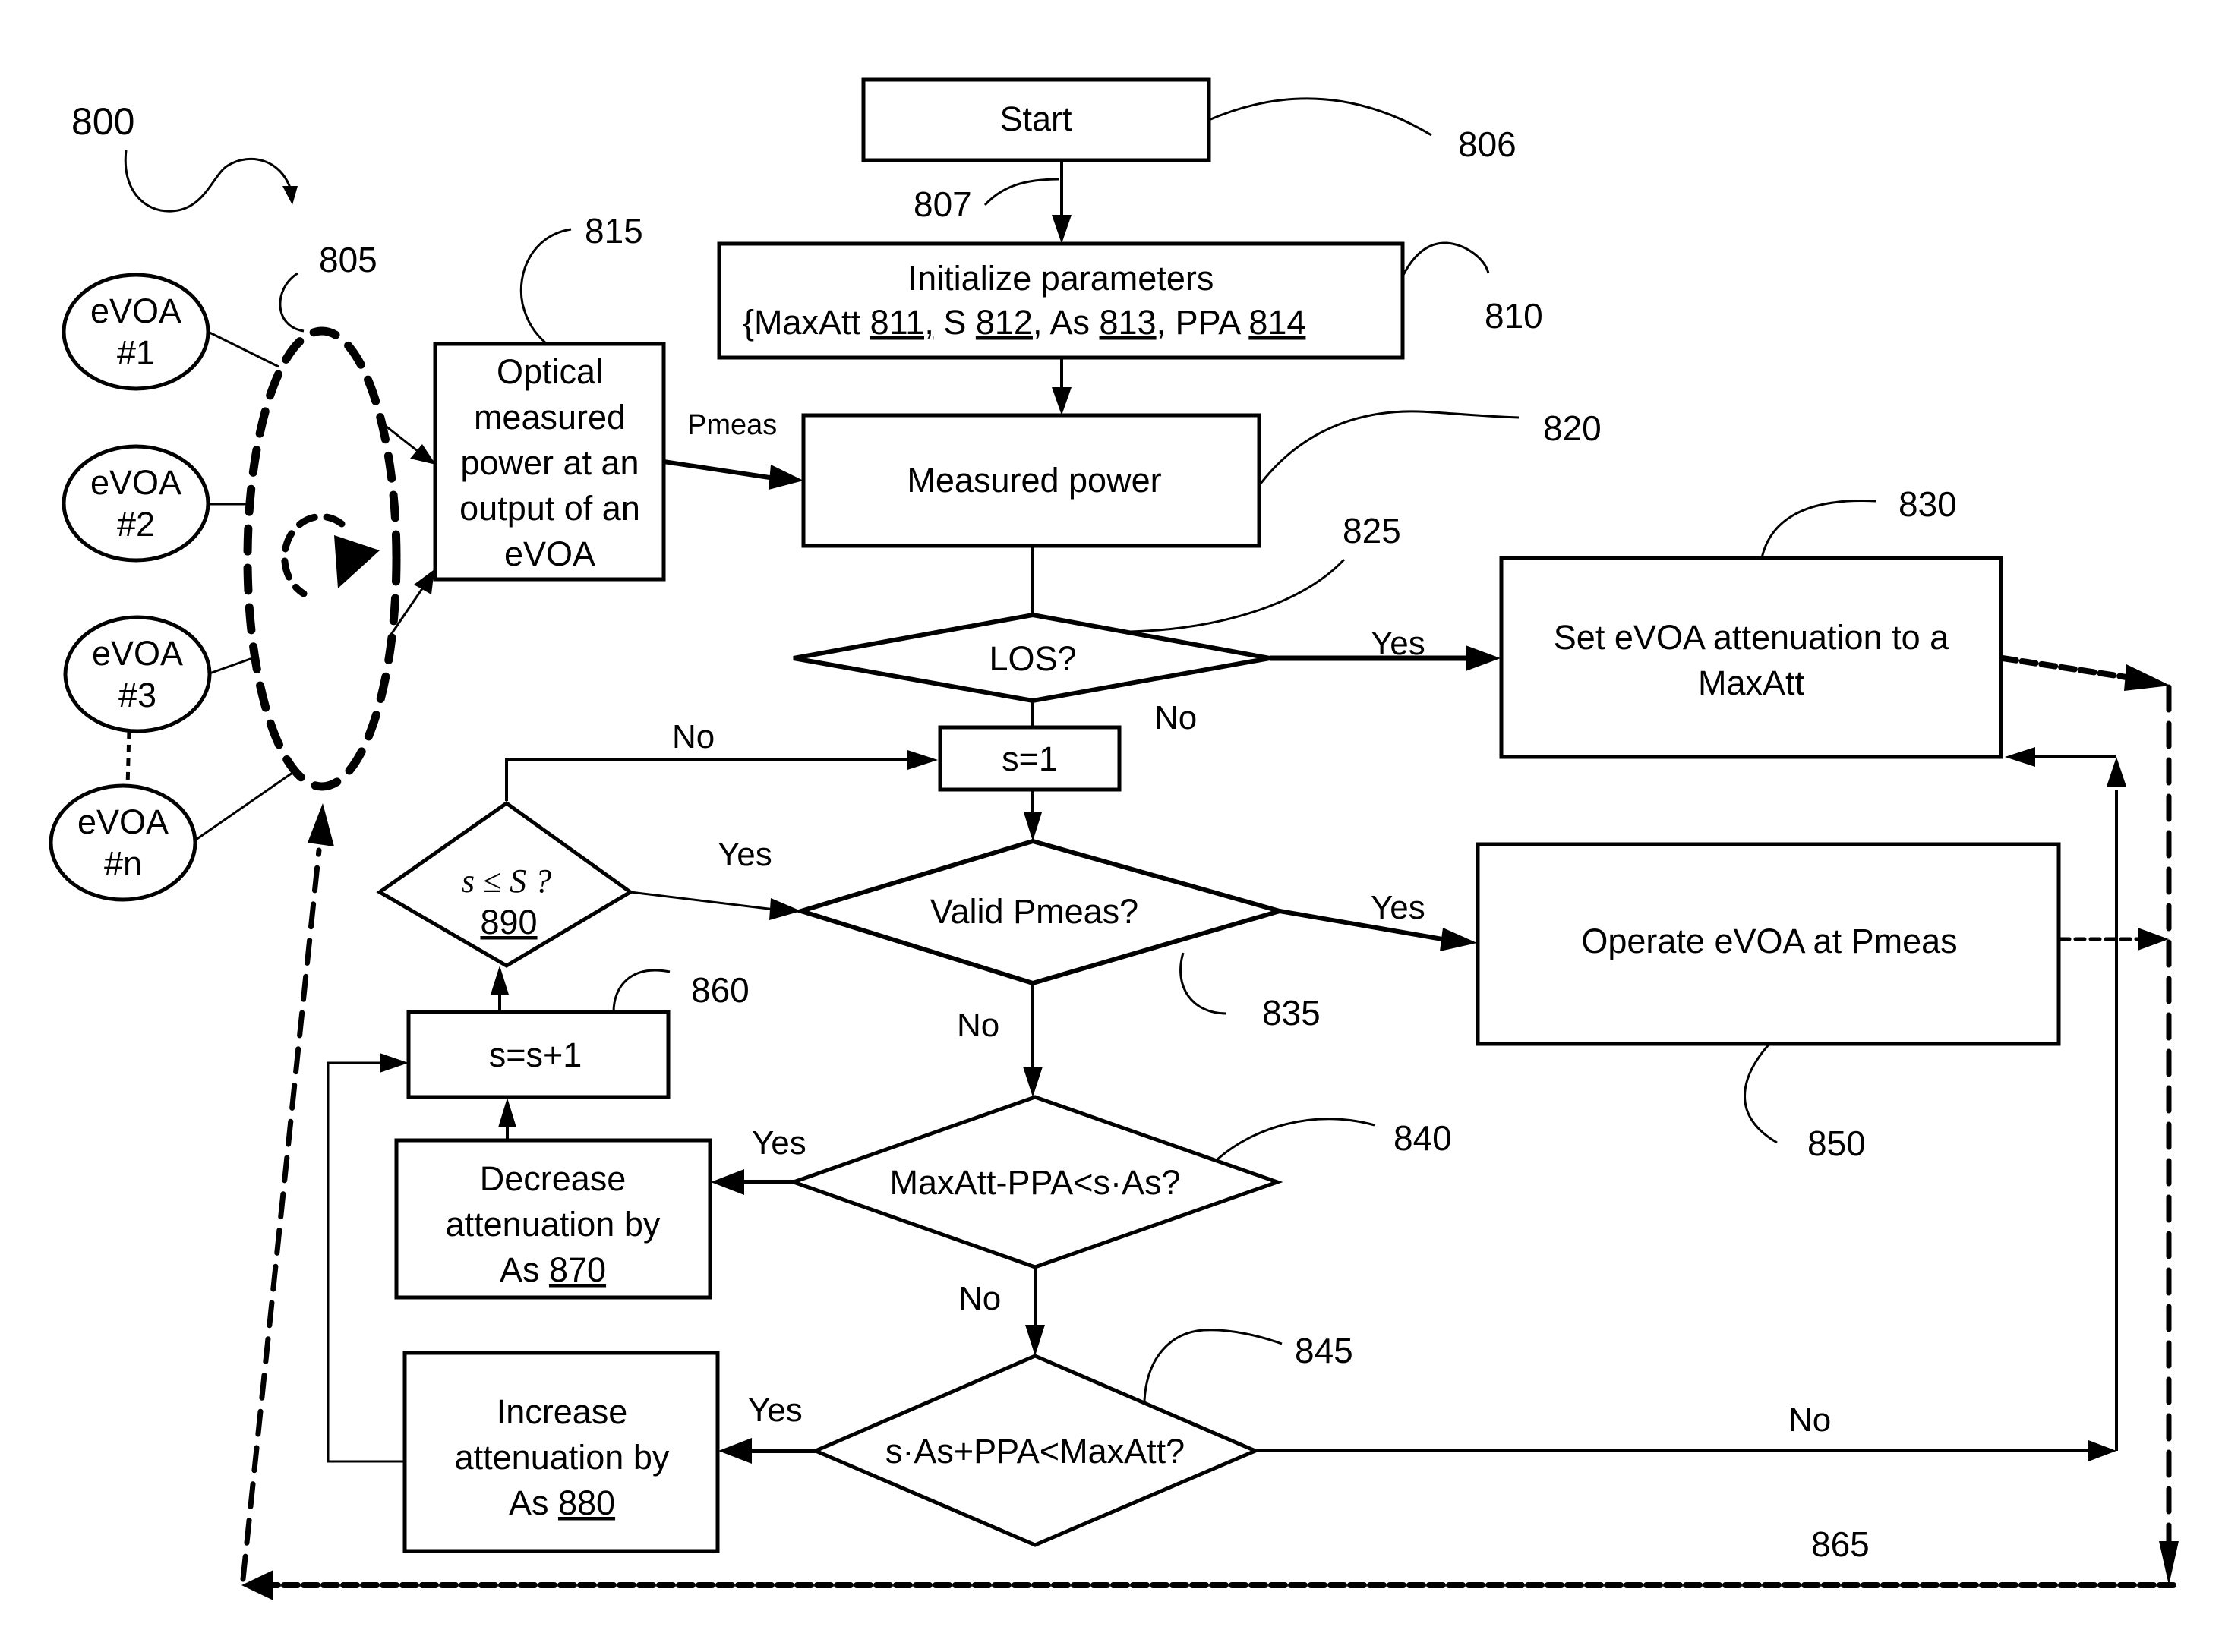 This screenshot has height=1652, width=2222. What do you see at coordinates (505, 884) in the screenshot?
I see `loop-check-decision: s ≤ S ? 890` at bounding box center [505, 884].